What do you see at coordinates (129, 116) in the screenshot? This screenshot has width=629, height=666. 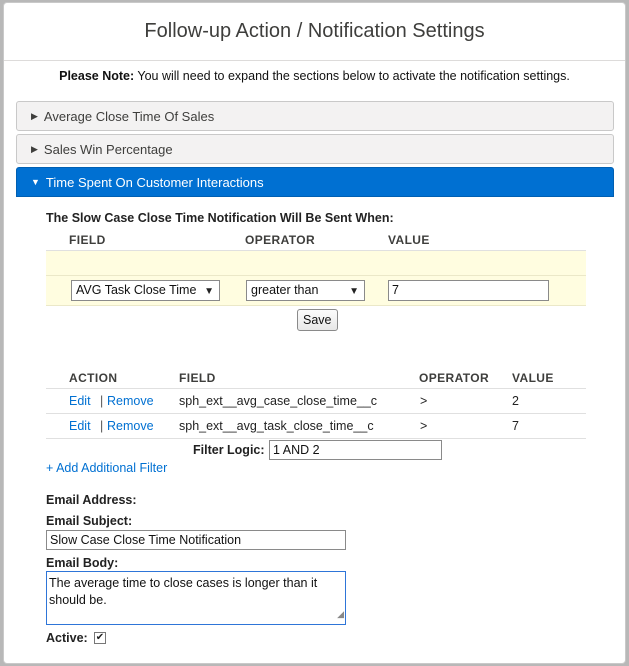 I see `section-label: Average Close Time Of Sales` at bounding box center [129, 116].